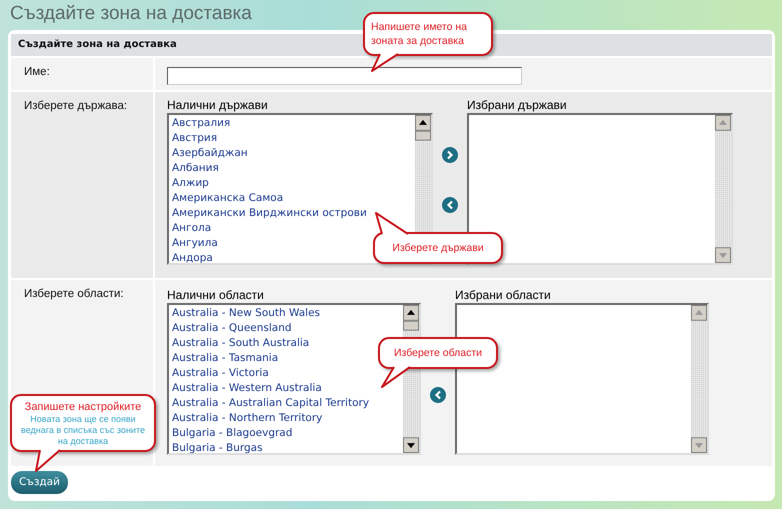  Describe the element at coordinates (37, 72) in the screenshot. I see `field-label: Име:` at that location.